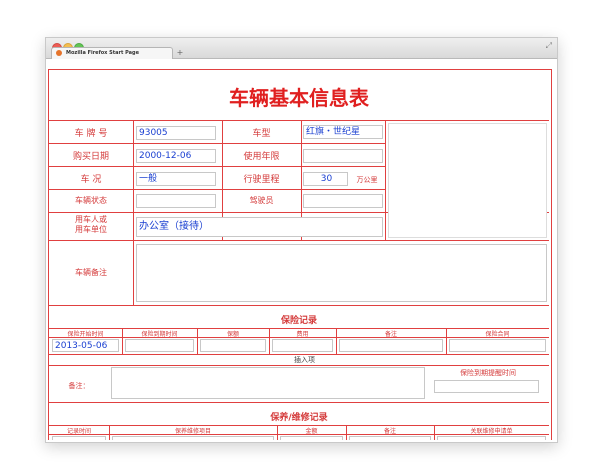  I want to click on amount-input, so click(311, 438).